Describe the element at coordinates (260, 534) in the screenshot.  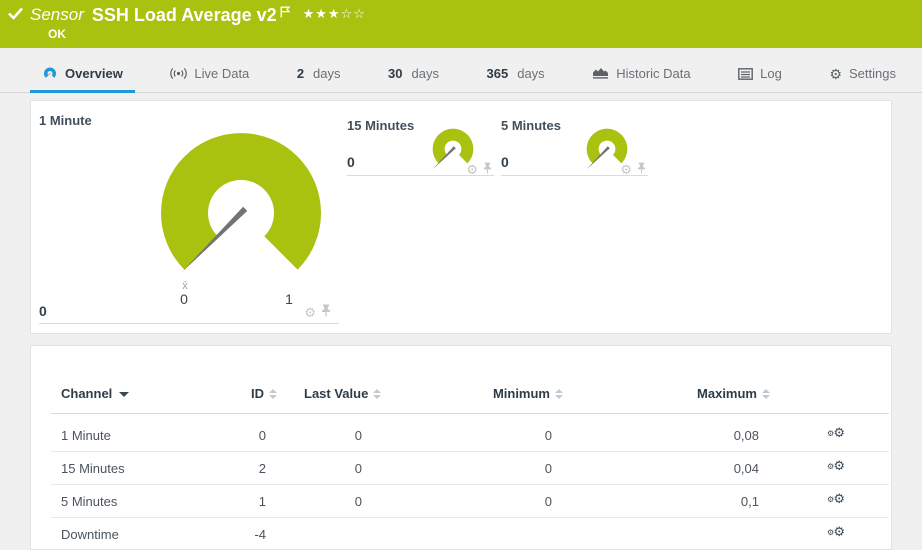
I see `channel-id: -4` at that location.